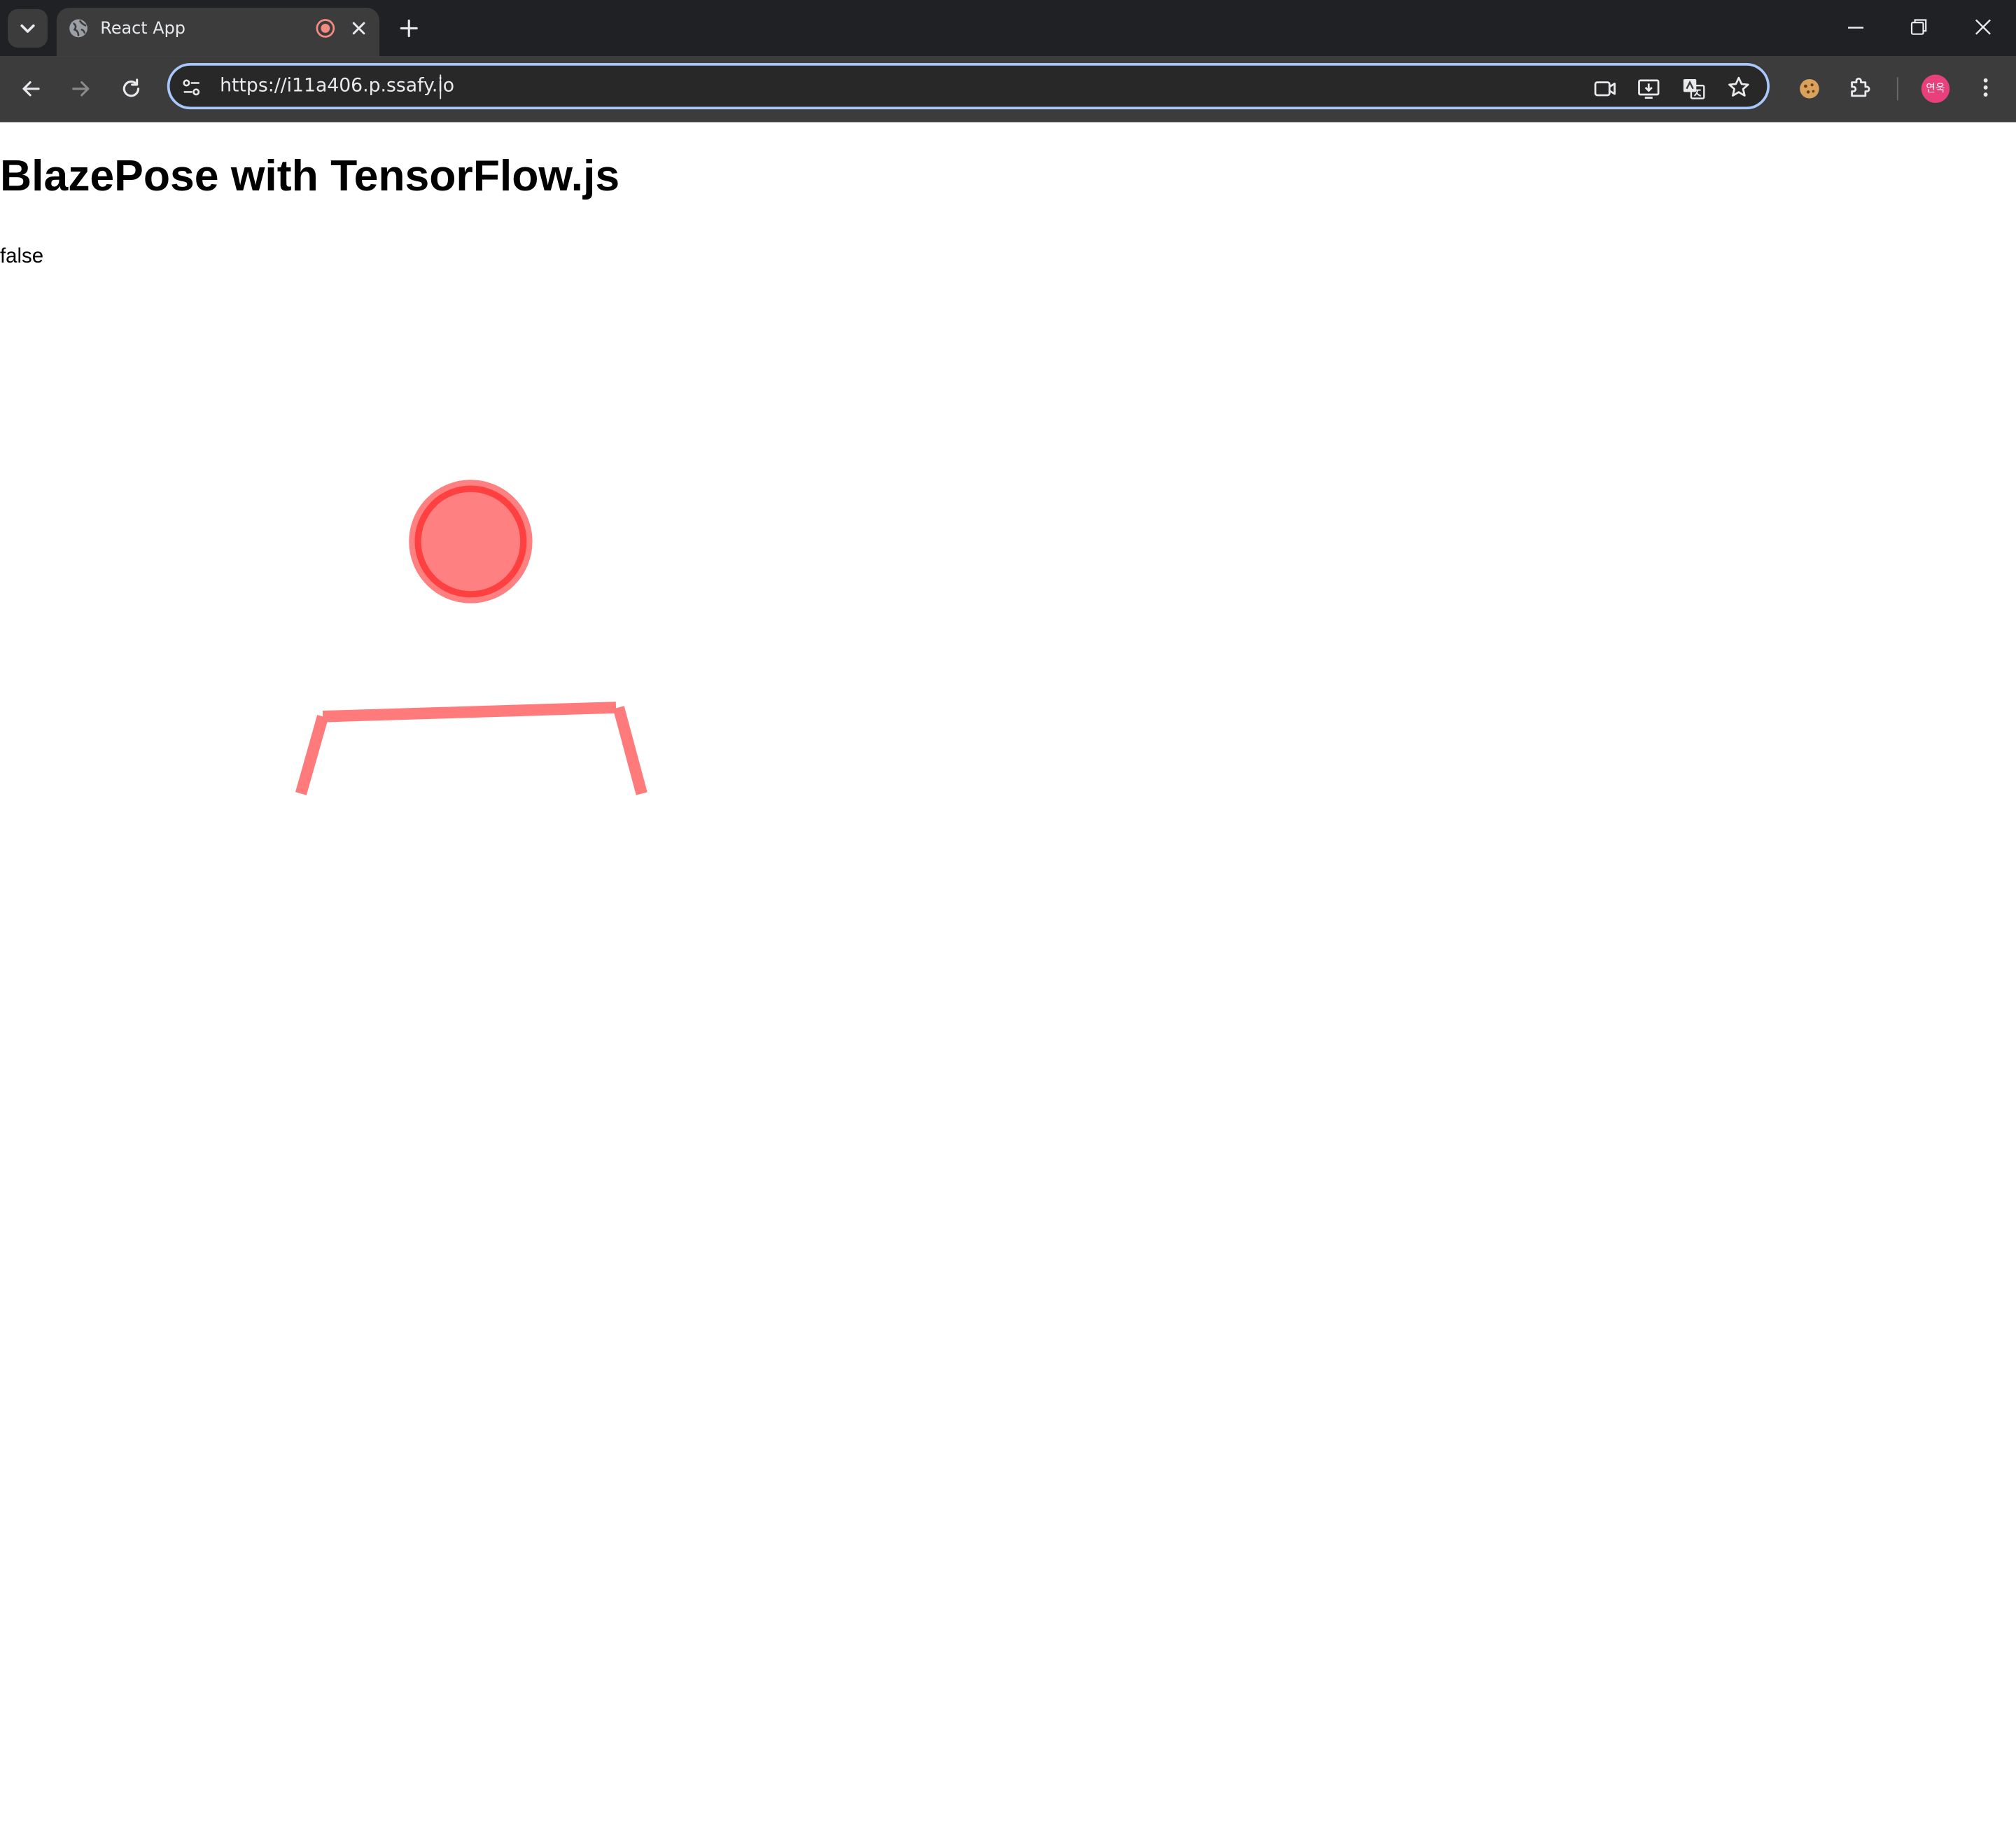 The image size is (2016, 1847). What do you see at coordinates (1859, 88) in the screenshot?
I see `extensions-icon` at bounding box center [1859, 88].